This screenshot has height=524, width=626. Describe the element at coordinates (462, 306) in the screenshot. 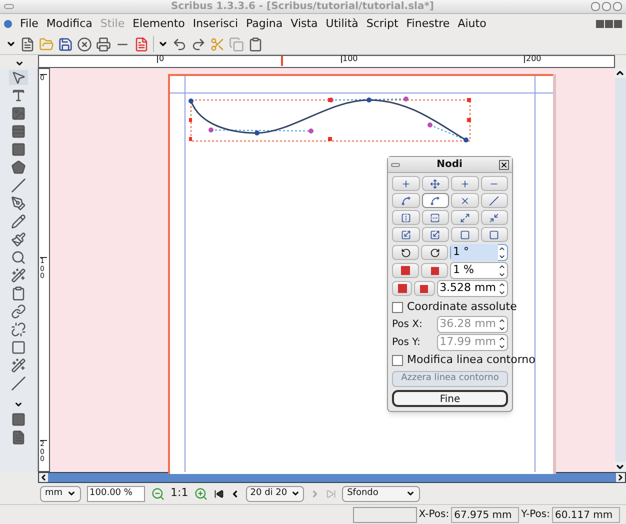

I see `checkbox-label: Coordinate assolute` at that location.